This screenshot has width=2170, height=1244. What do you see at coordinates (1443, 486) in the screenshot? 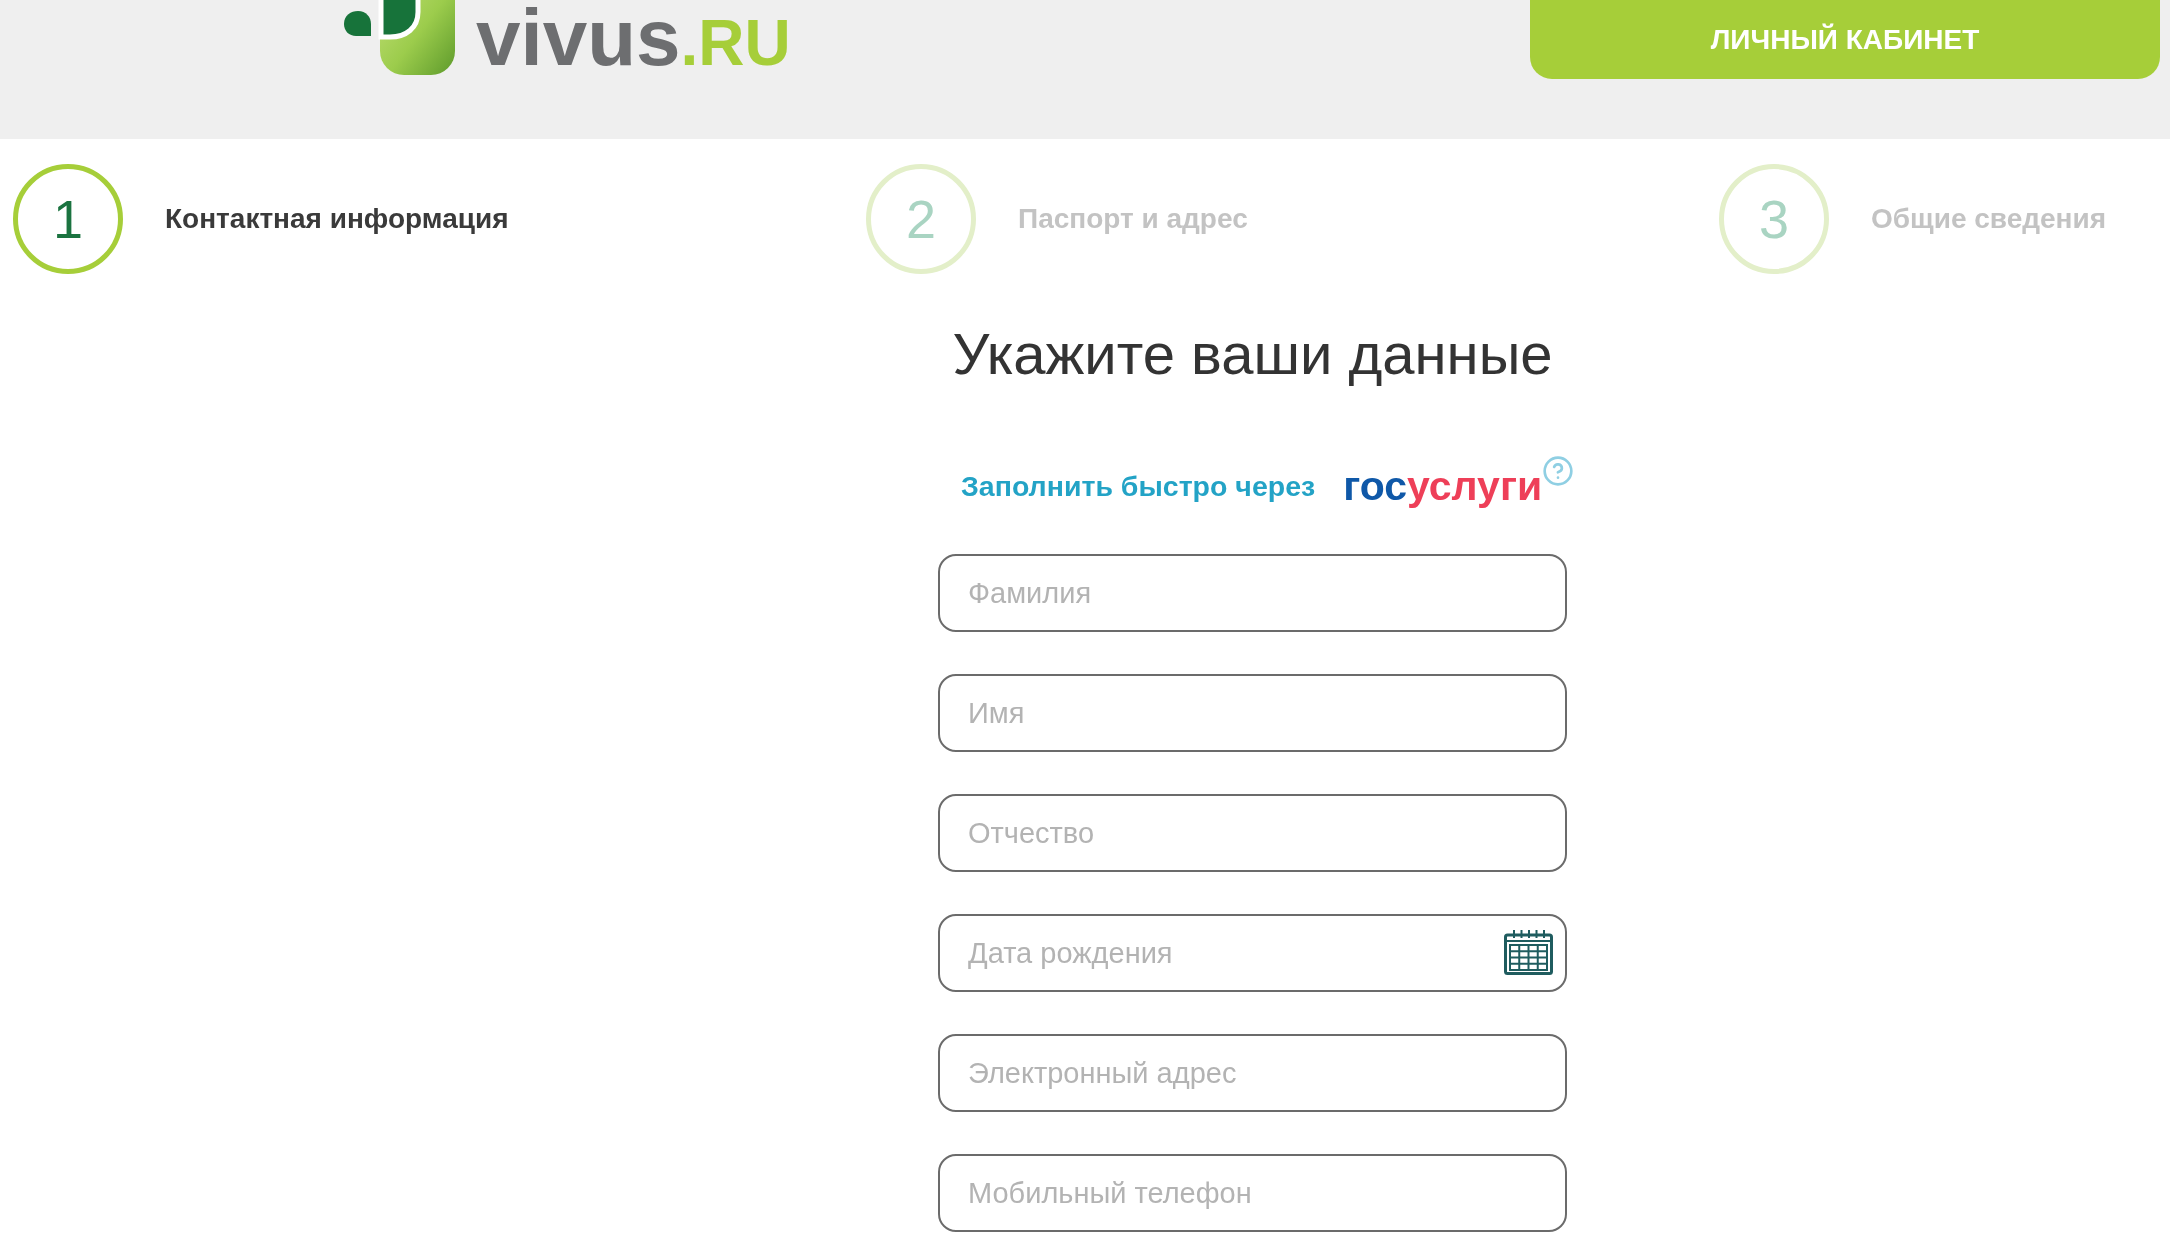
I see `gosuslugi-logo: госуслуги` at bounding box center [1443, 486].